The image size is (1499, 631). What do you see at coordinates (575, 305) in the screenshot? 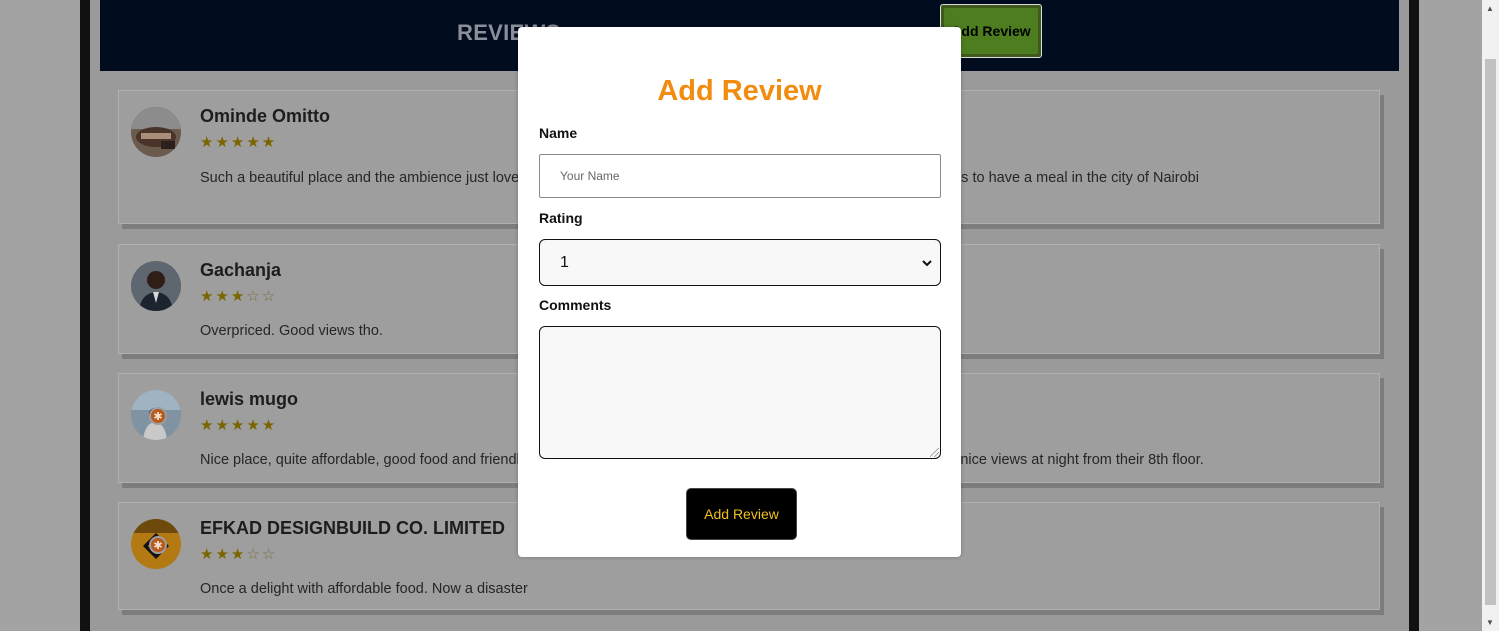
I see `comments-label: Comments` at bounding box center [575, 305].